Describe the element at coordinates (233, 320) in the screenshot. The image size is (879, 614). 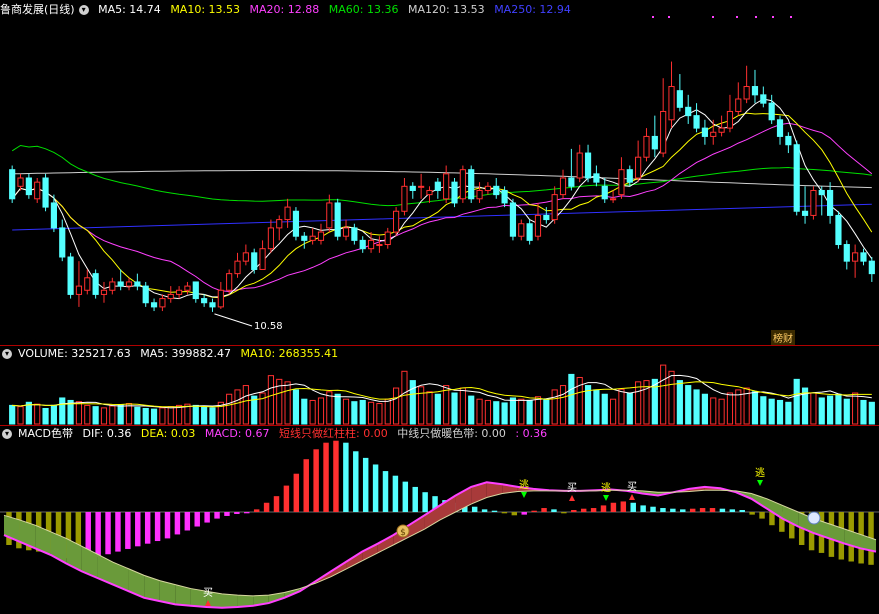
I see `min-price-pointer` at that location.